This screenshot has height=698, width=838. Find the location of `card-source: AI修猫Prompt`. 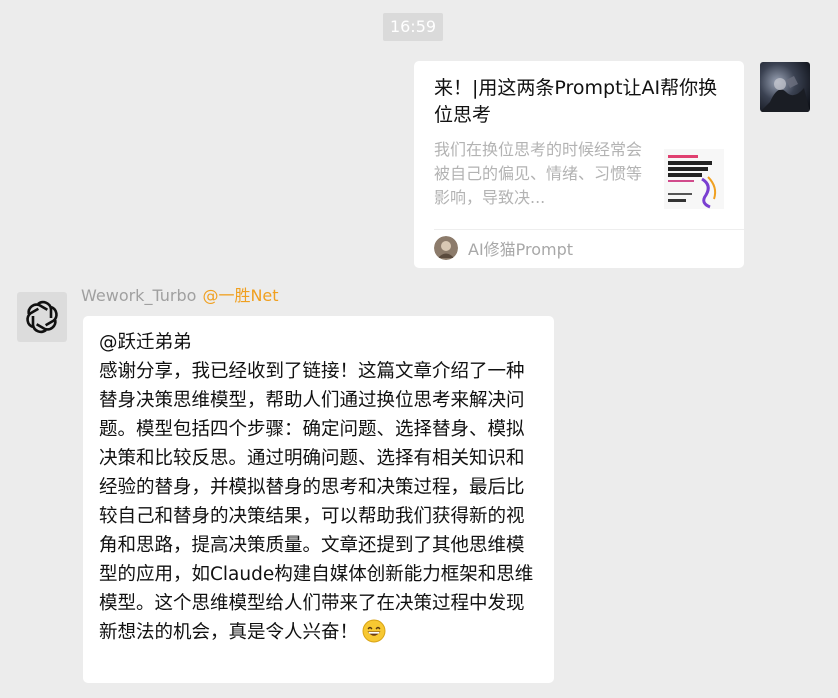

card-source: AI修猫Prompt is located at coordinates (503, 248).